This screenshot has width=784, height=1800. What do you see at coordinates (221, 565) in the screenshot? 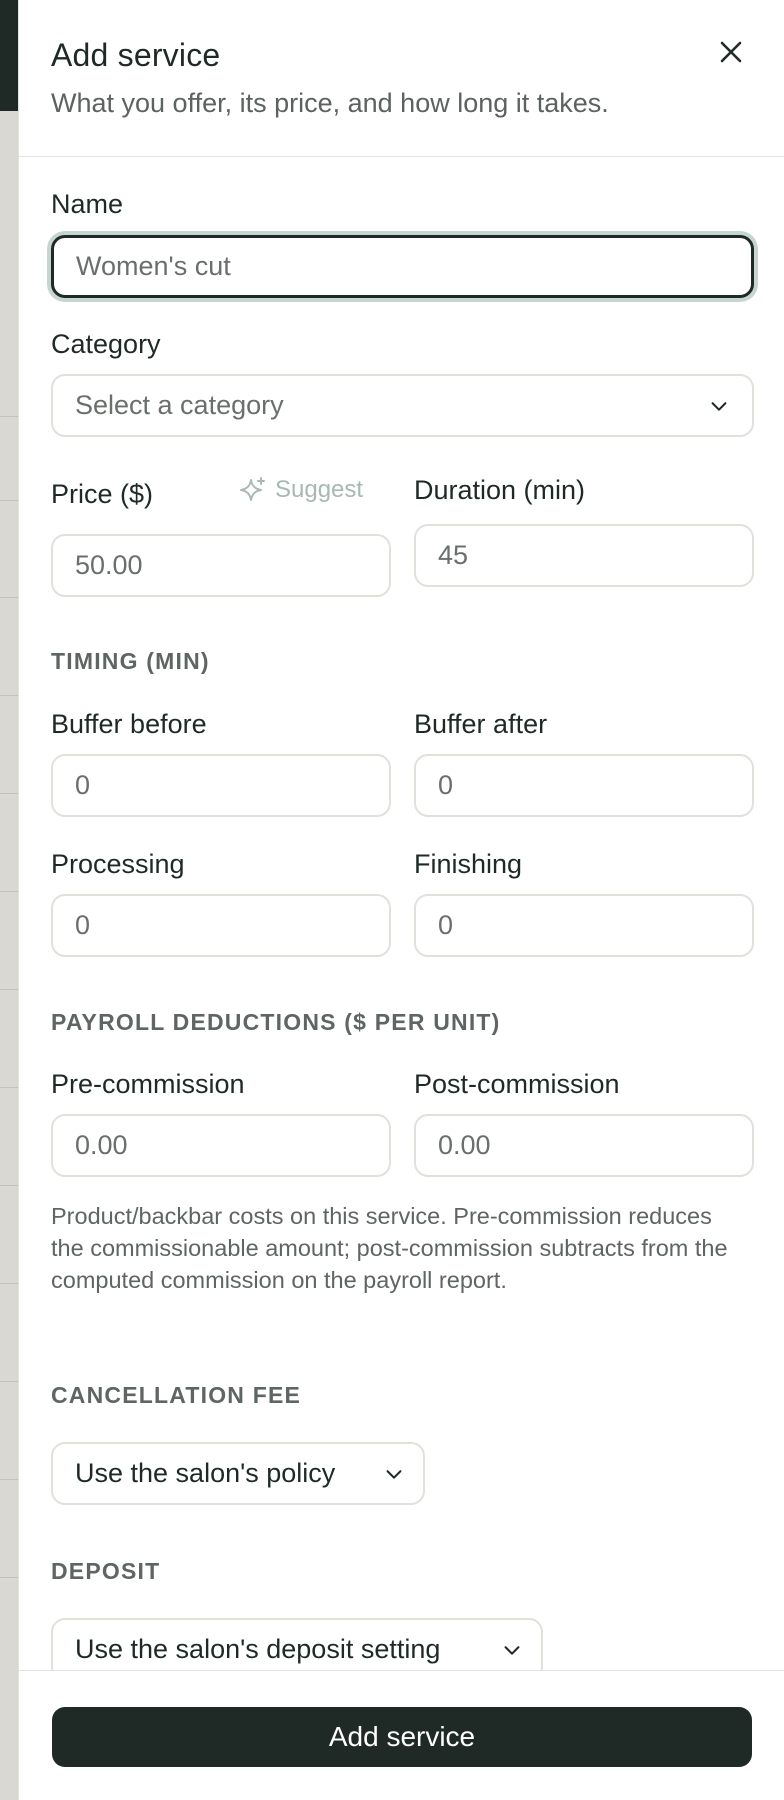
I see `price-input: 50.00` at bounding box center [221, 565].